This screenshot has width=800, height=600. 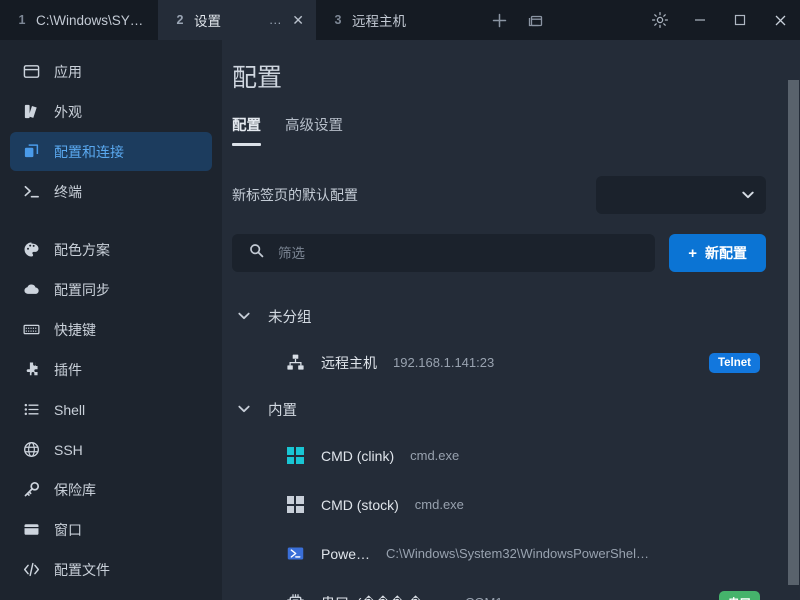 I want to click on list-item-sub: 192.168.1.141:23, so click(x=444, y=362).